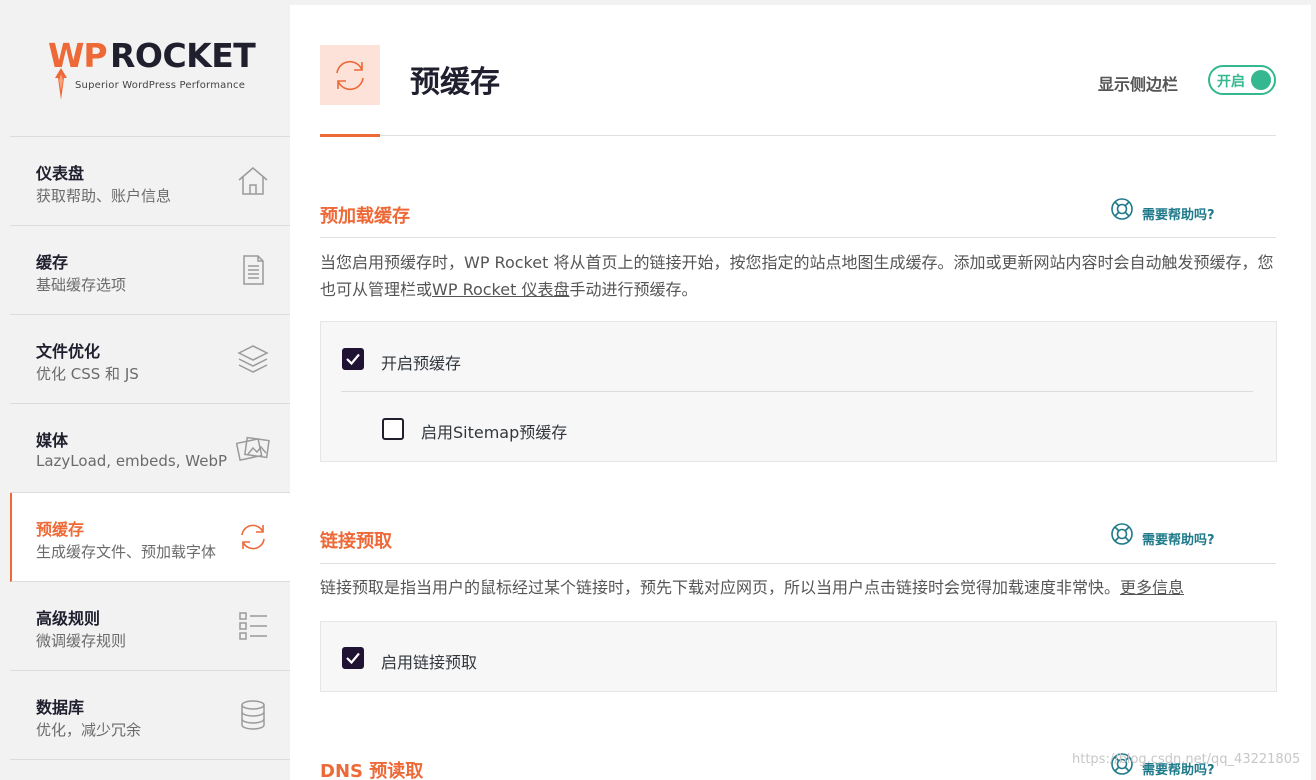 The image size is (1316, 780). Describe the element at coordinates (253, 448) in the screenshot. I see `images-icon` at that location.